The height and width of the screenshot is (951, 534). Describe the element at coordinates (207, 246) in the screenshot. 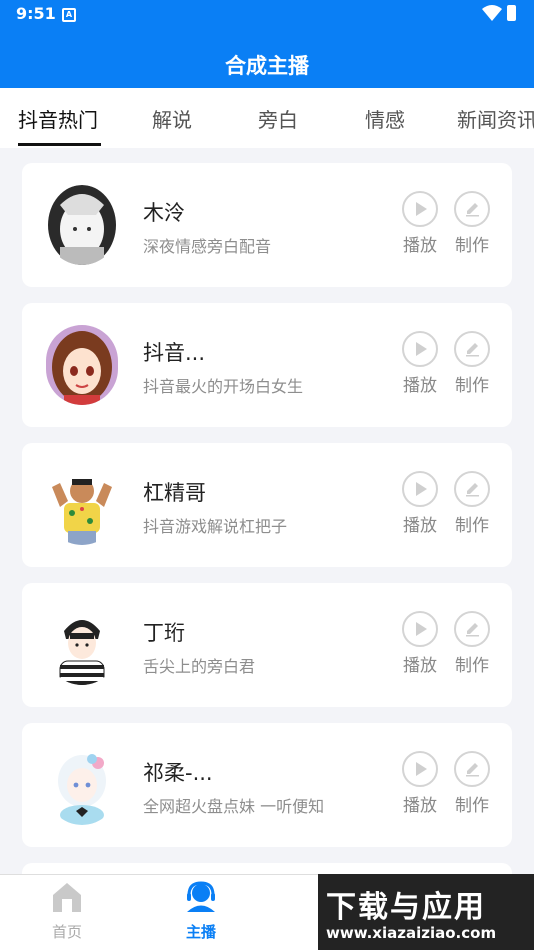

I see `anchor-desc: 深夜情感旁白配音` at that location.